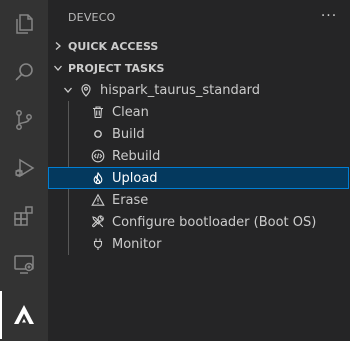  Describe the element at coordinates (116, 68) in the screenshot. I see `section-label: PROJECT TASKS` at that location.